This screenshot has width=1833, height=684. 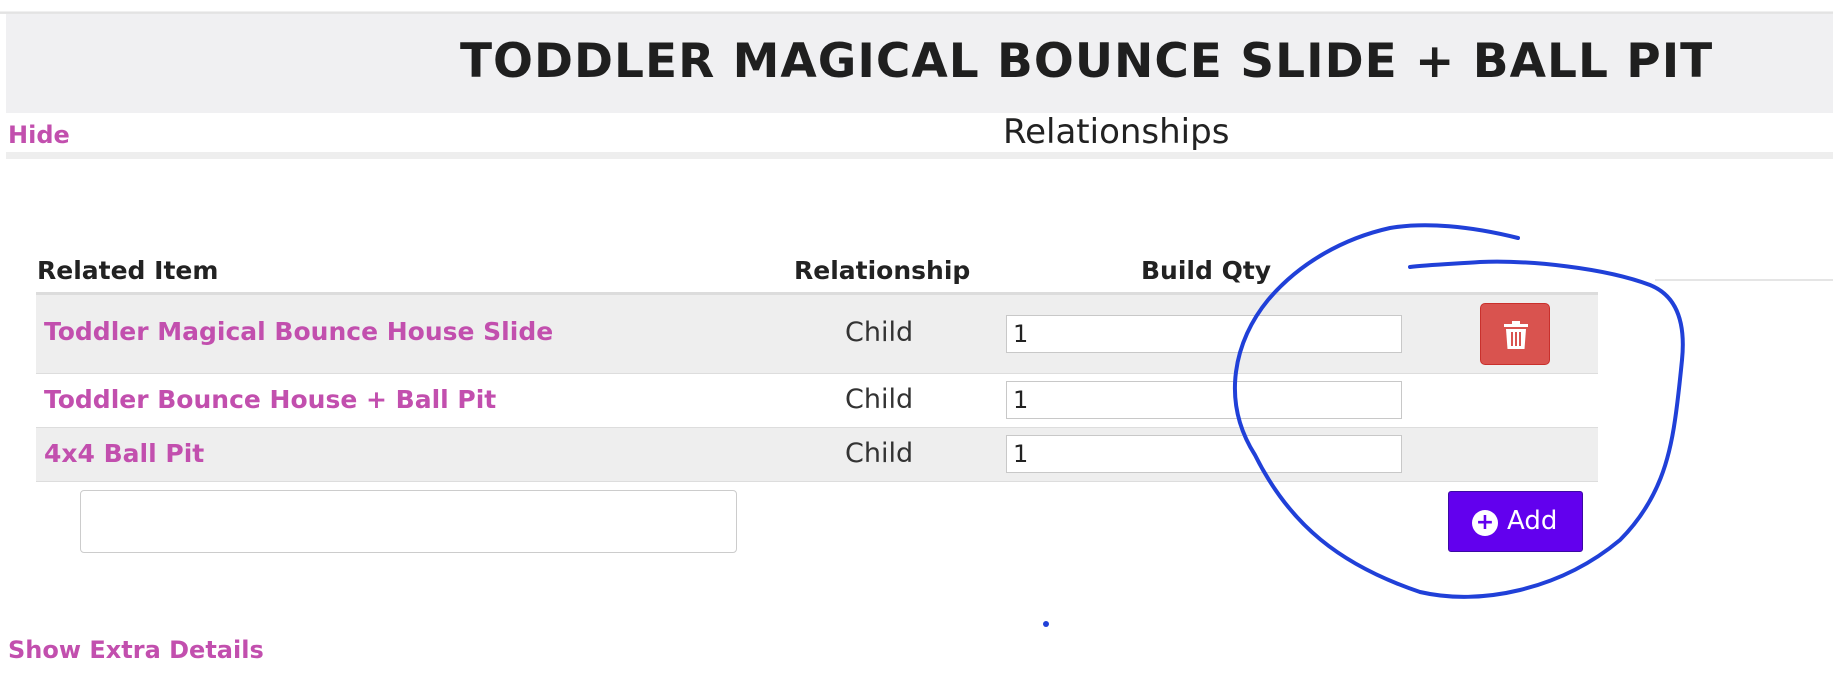 I want to click on divider-line, so click(x=1744, y=280).